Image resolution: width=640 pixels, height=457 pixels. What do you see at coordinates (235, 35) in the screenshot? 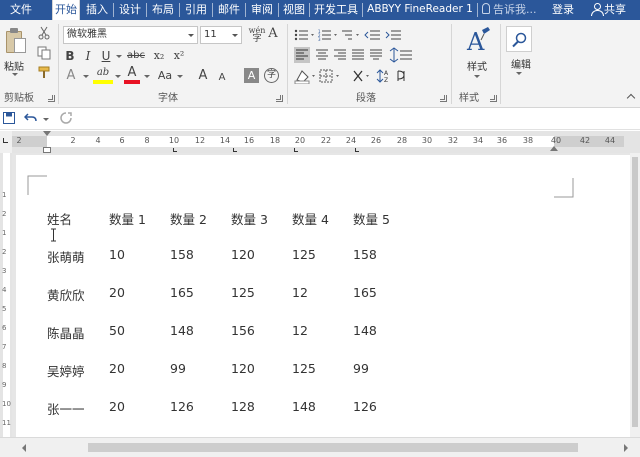
I see `font-size-dropdown-icon` at bounding box center [235, 35].